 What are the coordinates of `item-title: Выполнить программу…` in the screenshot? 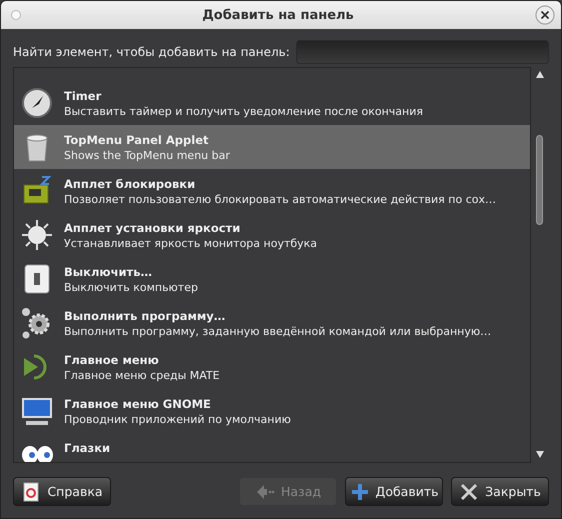 It's located at (145, 315).